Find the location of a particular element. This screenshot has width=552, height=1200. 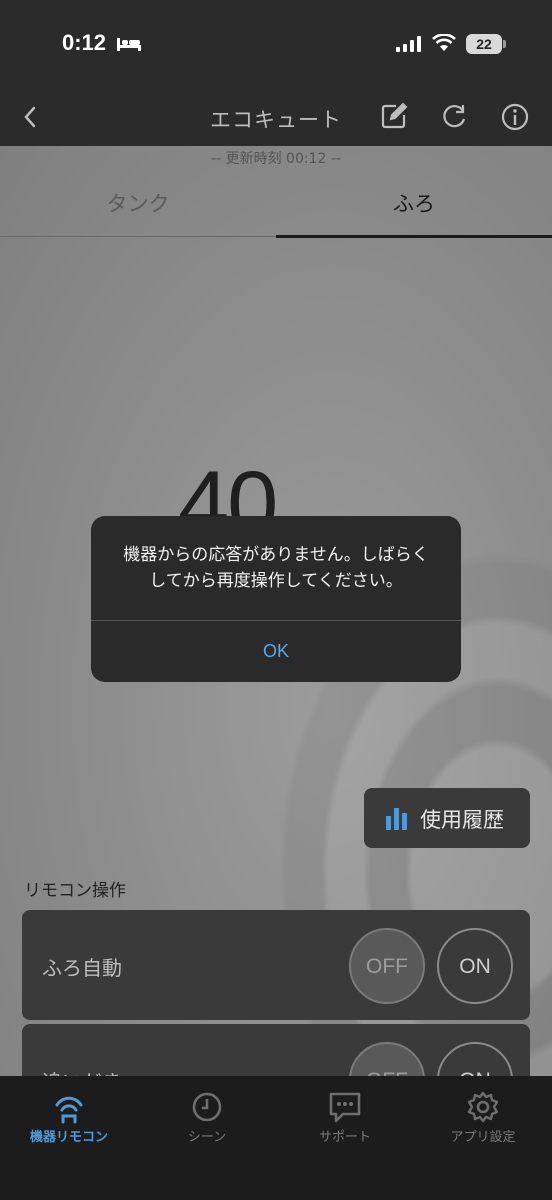

control-label: ふろ自動 is located at coordinates (82, 968).